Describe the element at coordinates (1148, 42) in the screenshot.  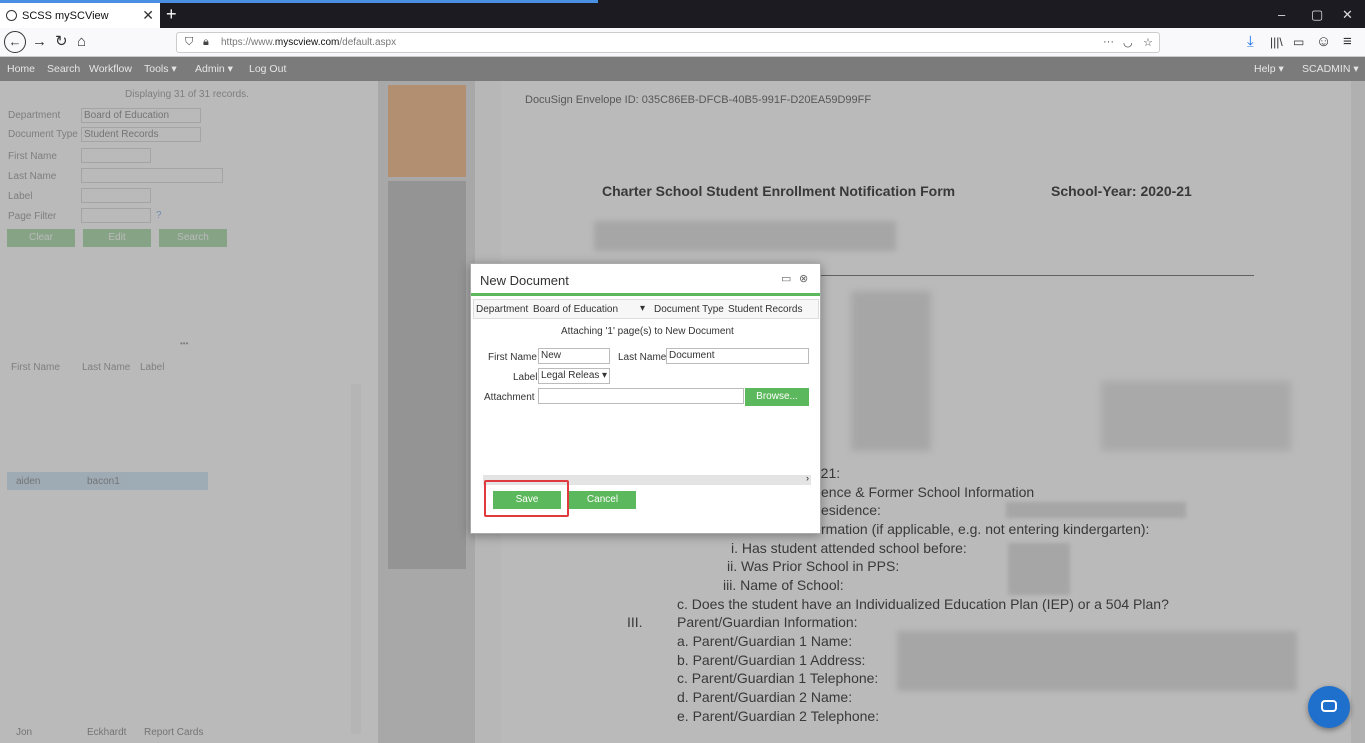
I see `bookmark-star-icon: ☆` at that location.